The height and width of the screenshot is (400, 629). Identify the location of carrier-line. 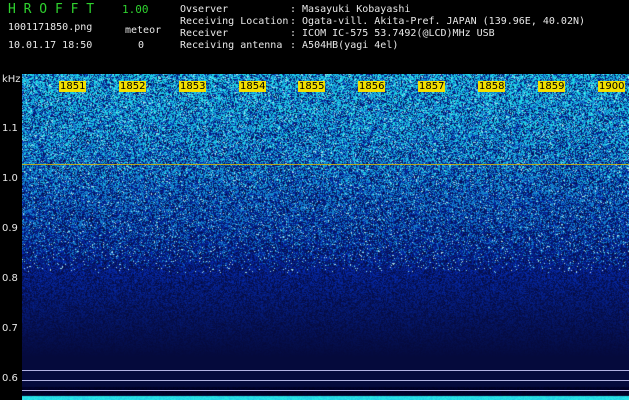
(325, 164).